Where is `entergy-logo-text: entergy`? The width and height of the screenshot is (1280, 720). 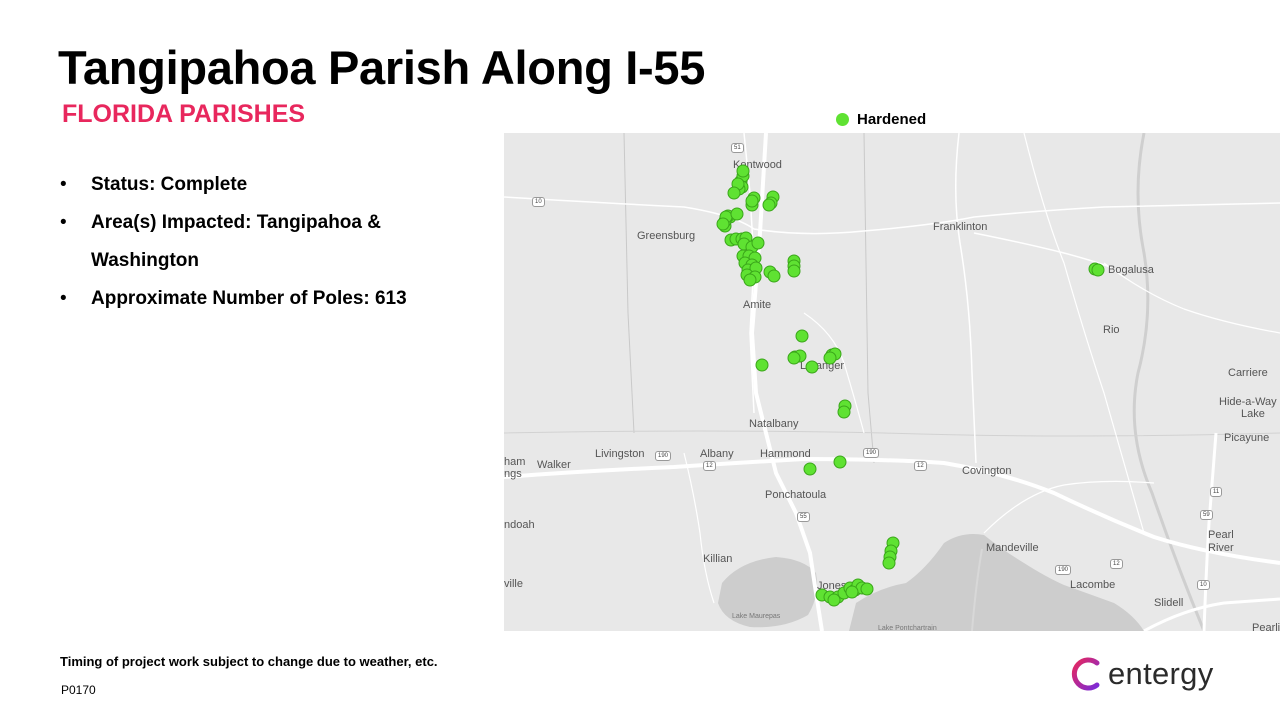 entergy-logo-text: entergy is located at coordinates (1161, 673).